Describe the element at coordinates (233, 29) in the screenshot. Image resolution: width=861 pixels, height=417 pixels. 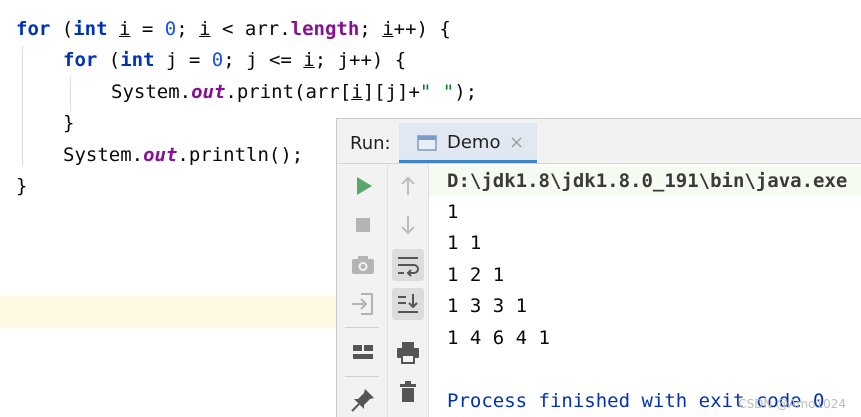
I see `code-line-1: for (int i = 0; i < arr.length; i++) {` at that location.